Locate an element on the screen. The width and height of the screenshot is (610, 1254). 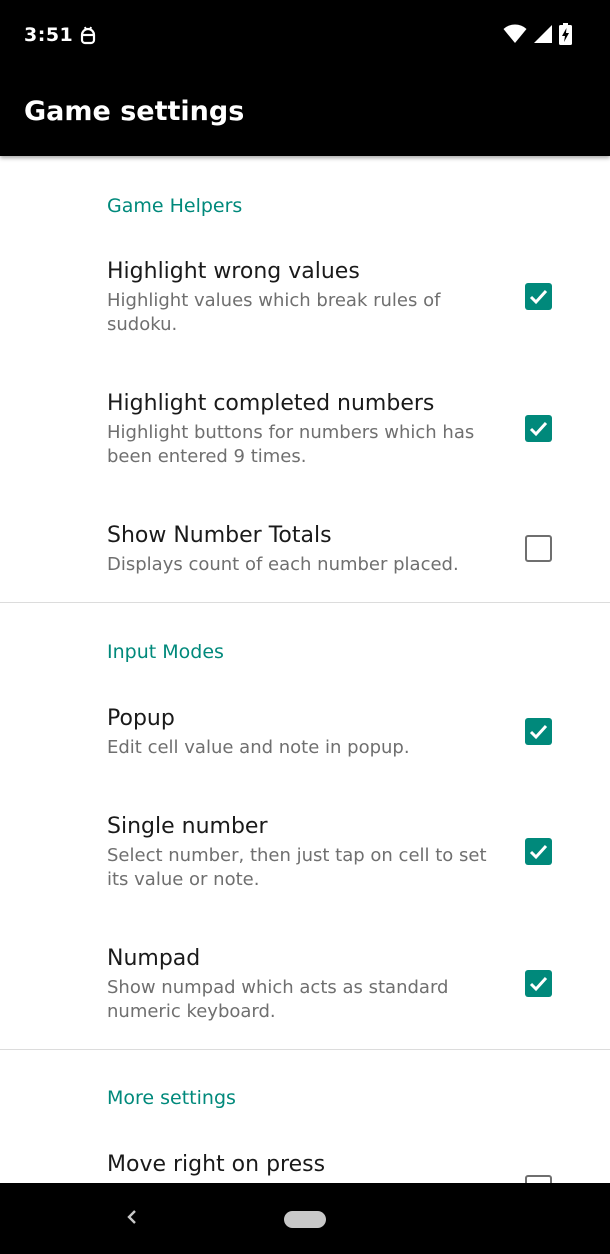
battery-charging-icon is located at coordinates (565, 36).